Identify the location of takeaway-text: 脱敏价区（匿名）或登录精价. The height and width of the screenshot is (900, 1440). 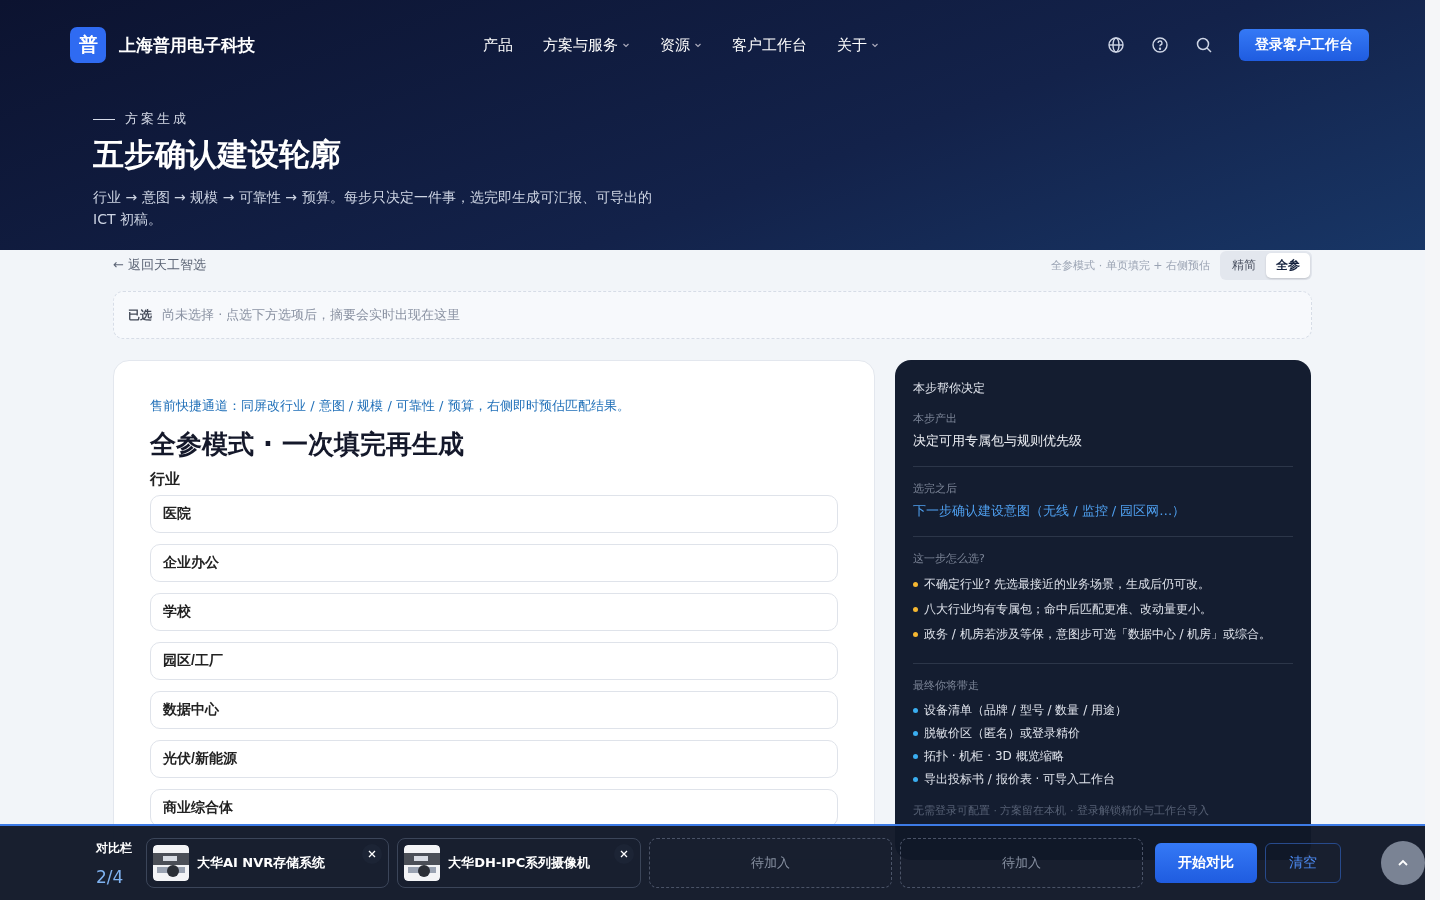
(1002, 733).